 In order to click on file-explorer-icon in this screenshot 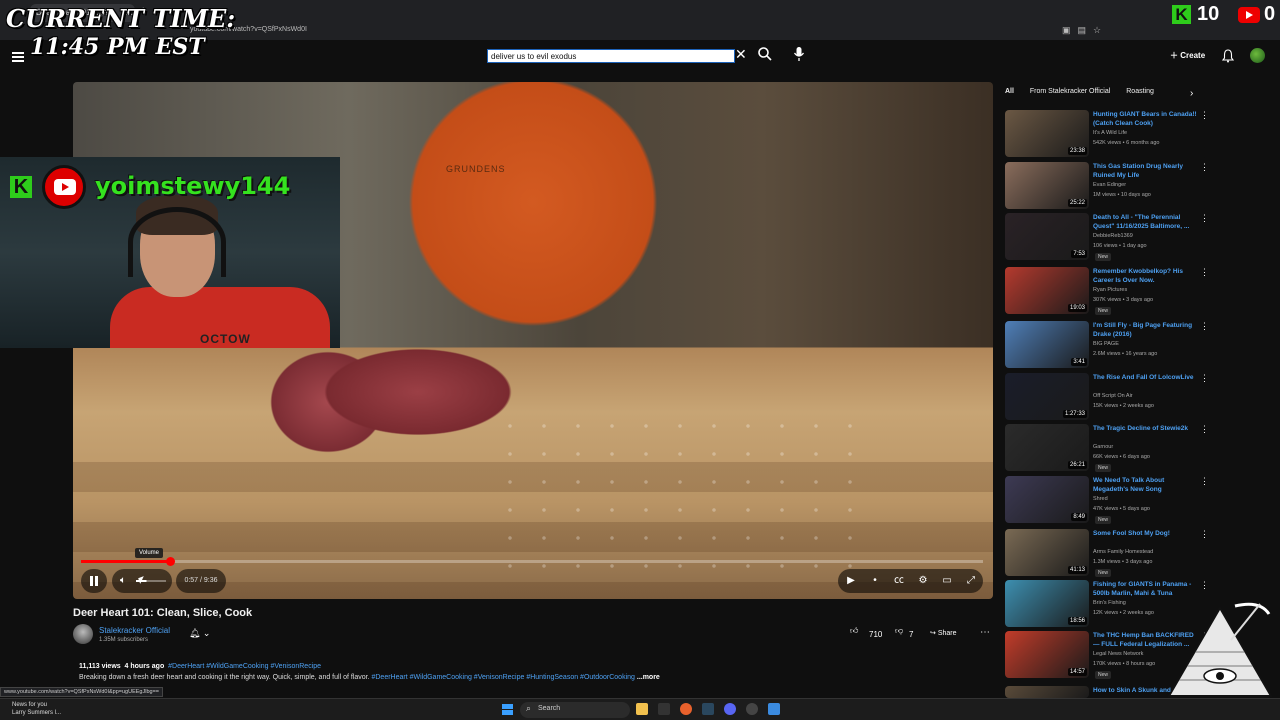, I will do `click(642, 709)`.